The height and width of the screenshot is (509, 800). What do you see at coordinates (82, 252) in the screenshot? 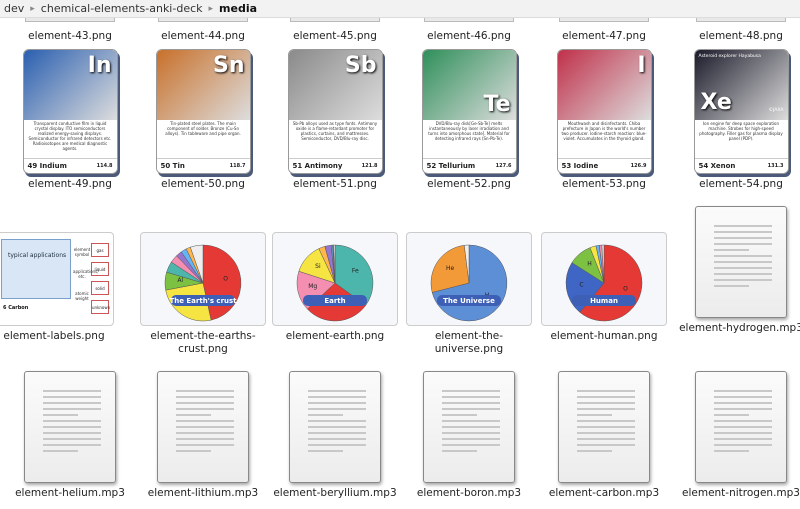
I see `side-label: element symbol` at bounding box center [82, 252].